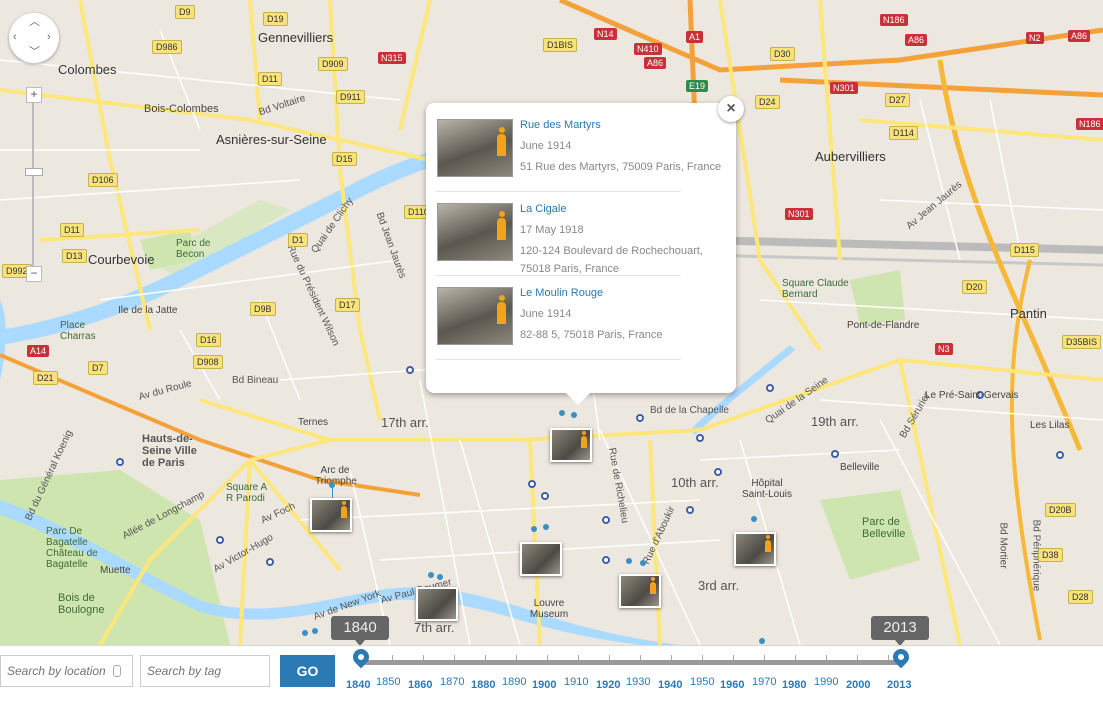  What do you see at coordinates (732, 685) in the screenshot?
I see `timeline-year-label: 1960` at bounding box center [732, 685].